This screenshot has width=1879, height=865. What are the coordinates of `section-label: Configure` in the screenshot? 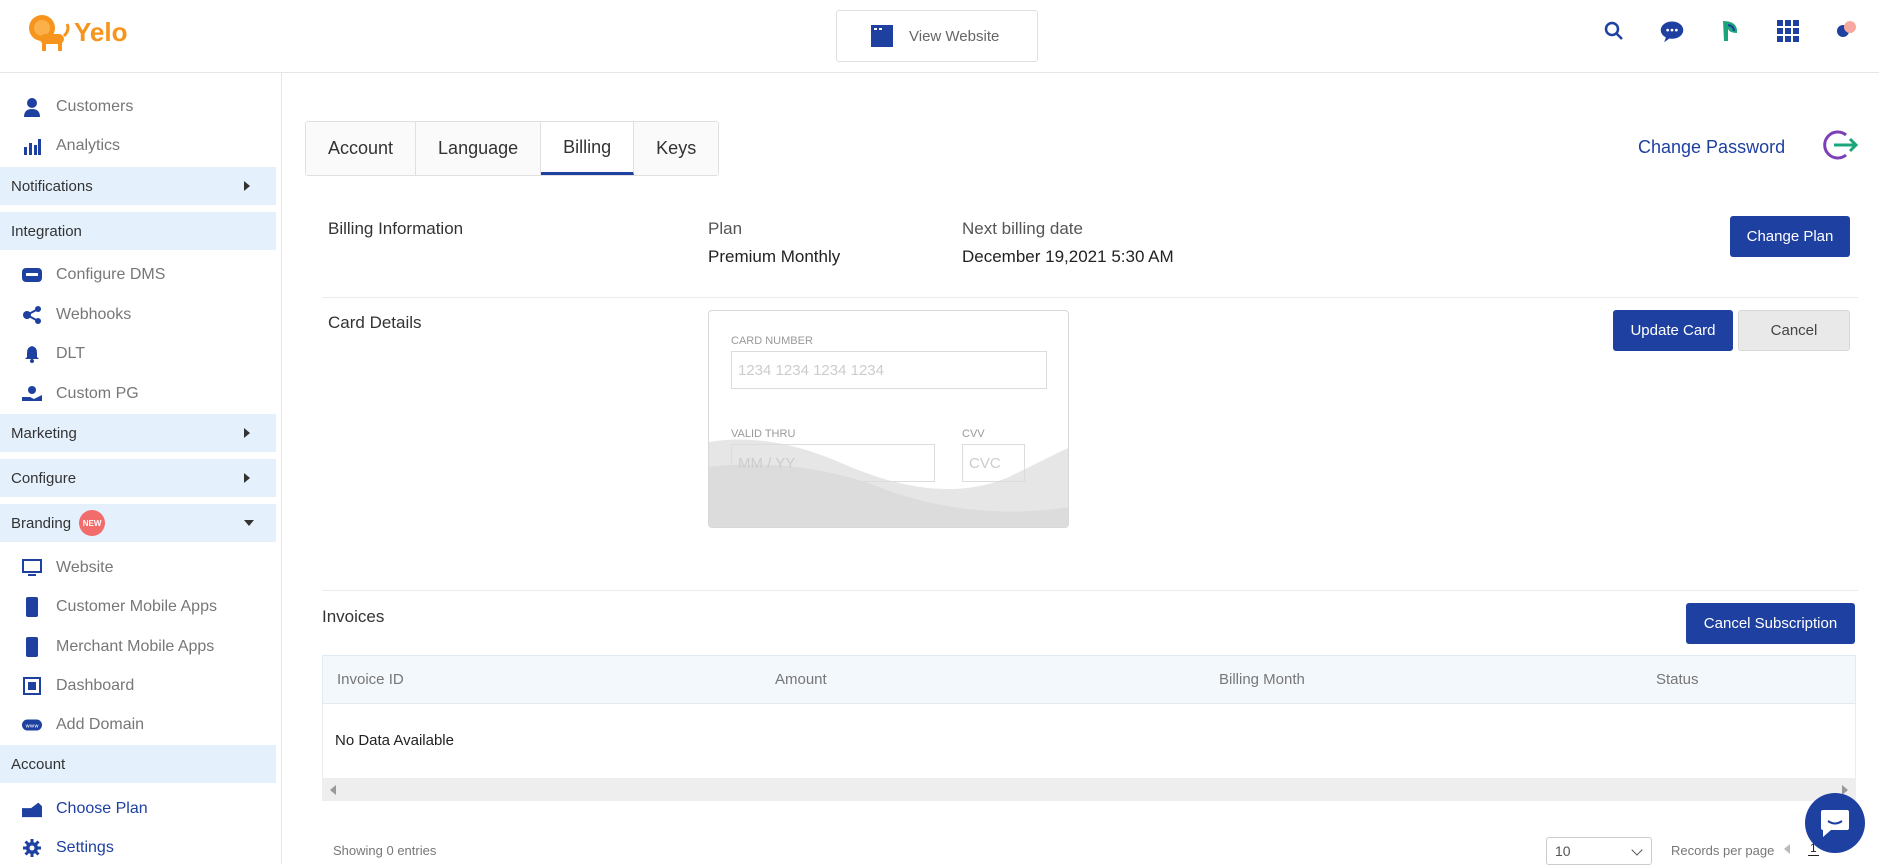 It's located at (44, 478).